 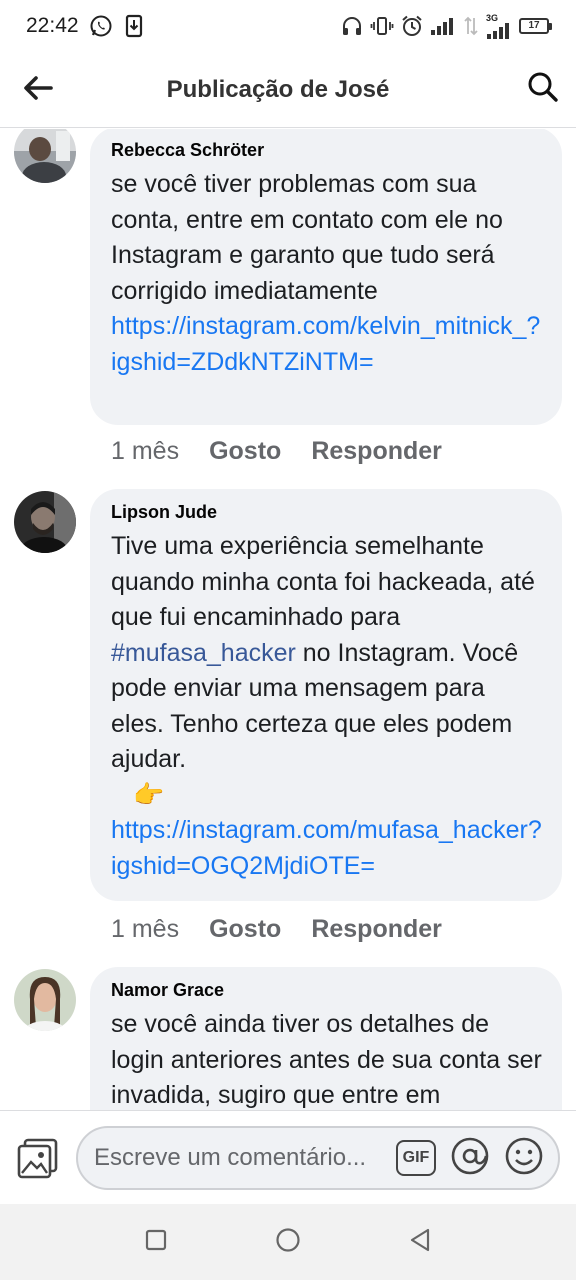 I want to click on battery-level: 17, so click(x=534, y=26).